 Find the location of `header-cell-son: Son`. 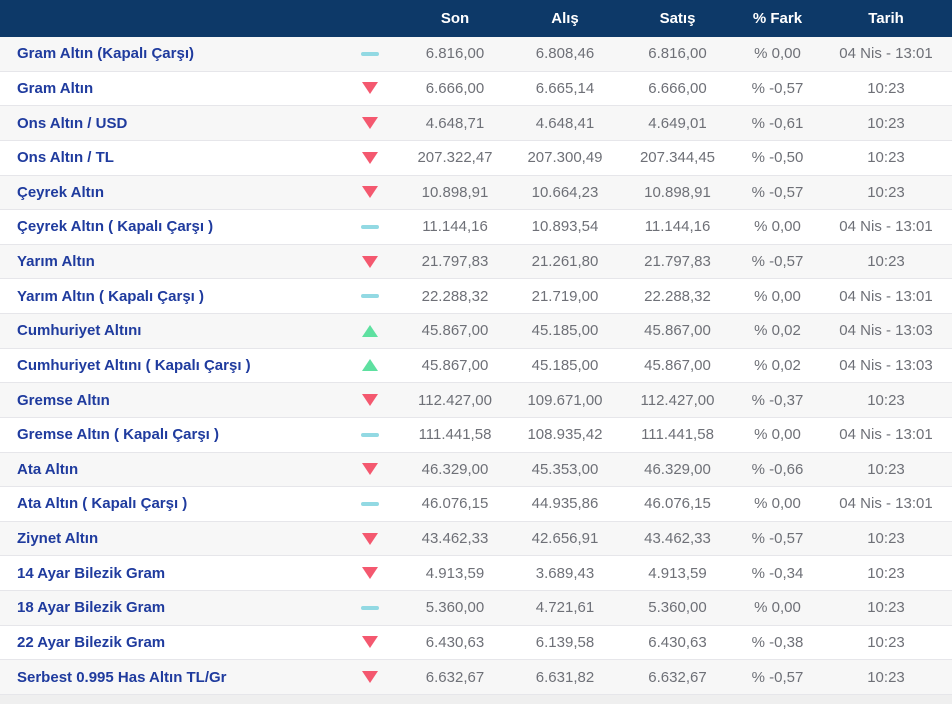

header-cell-son: Son is located at coordinates (455, 18).